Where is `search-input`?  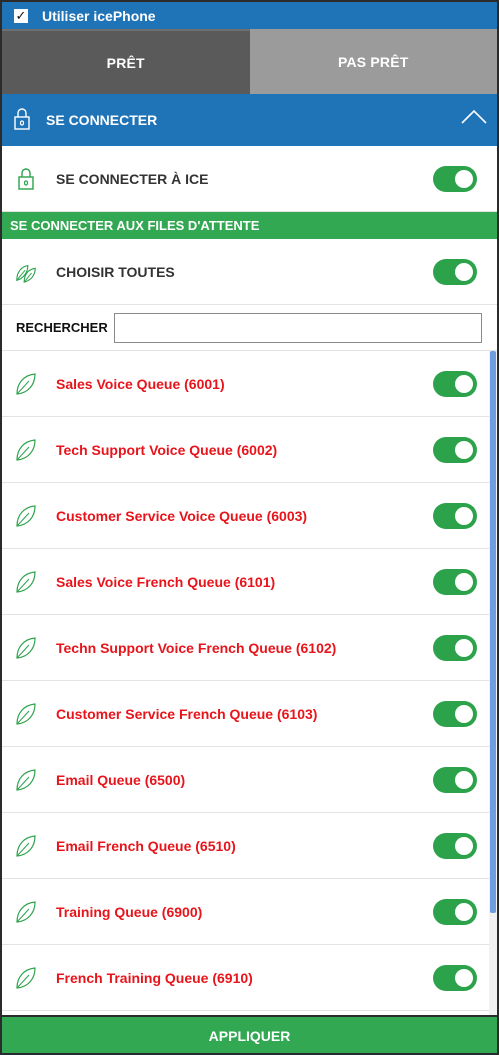
search-input is located at coordinates (297, 327).